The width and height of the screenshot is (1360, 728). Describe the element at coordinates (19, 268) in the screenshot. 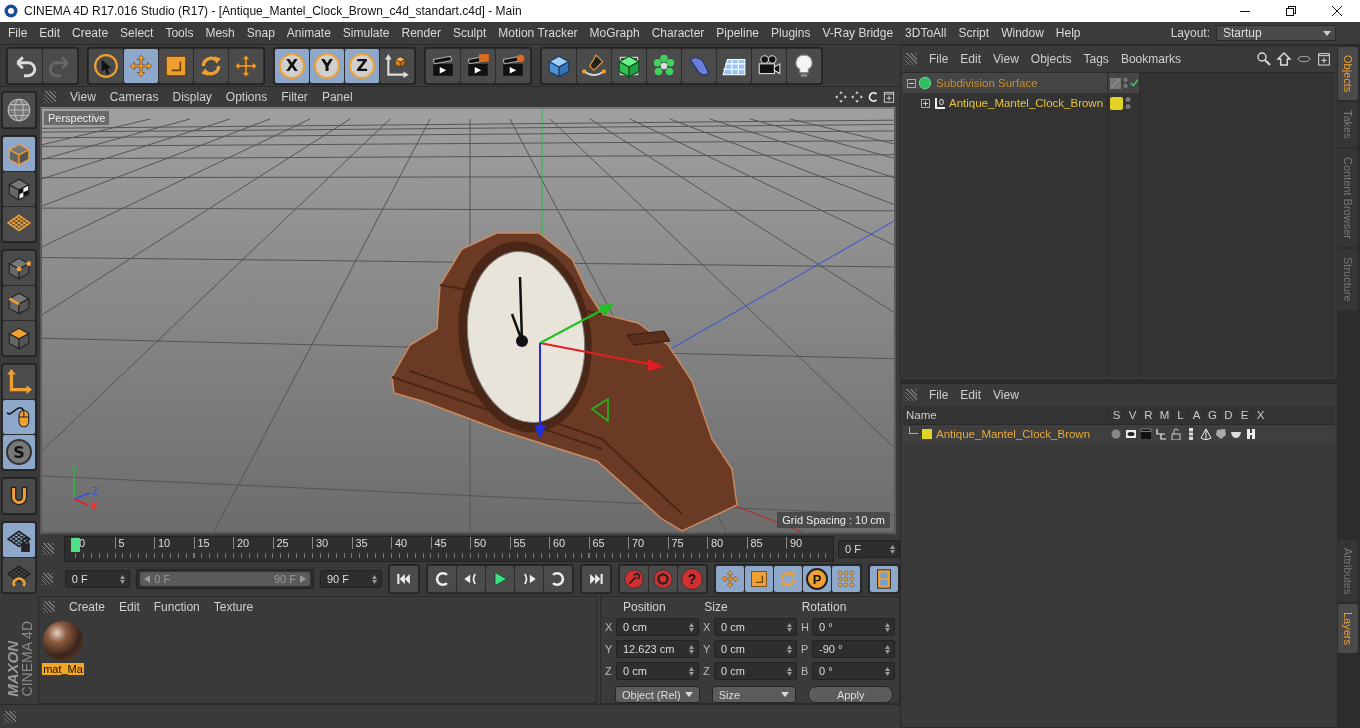

I see `points-tool-button` at that location.